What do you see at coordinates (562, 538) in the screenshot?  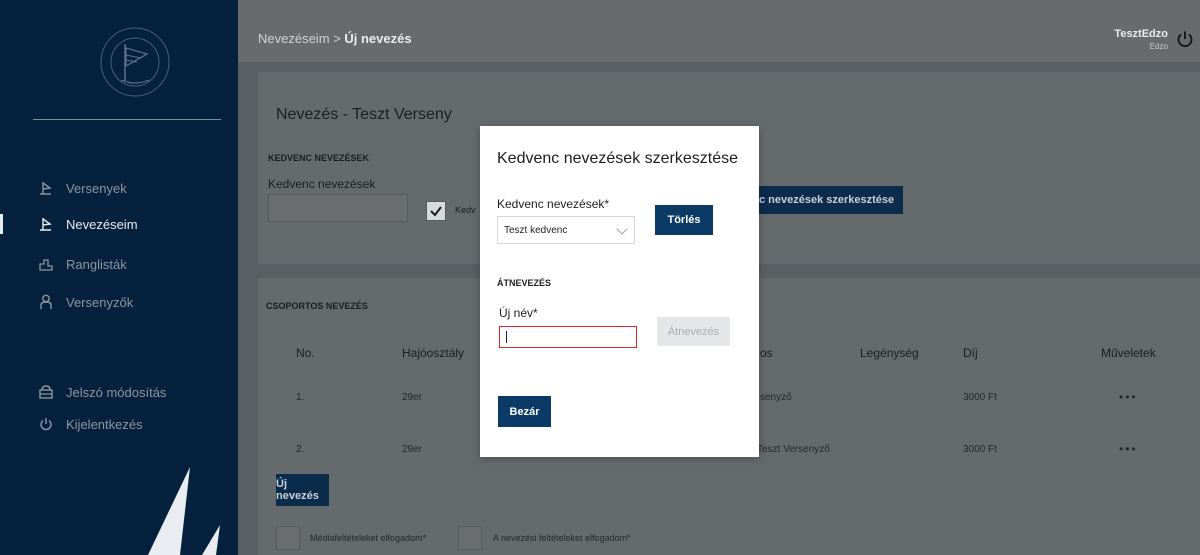 I see `entry-terms-label: A nevezési feltételeket elfogadom*` at bounding box center [562, 538].